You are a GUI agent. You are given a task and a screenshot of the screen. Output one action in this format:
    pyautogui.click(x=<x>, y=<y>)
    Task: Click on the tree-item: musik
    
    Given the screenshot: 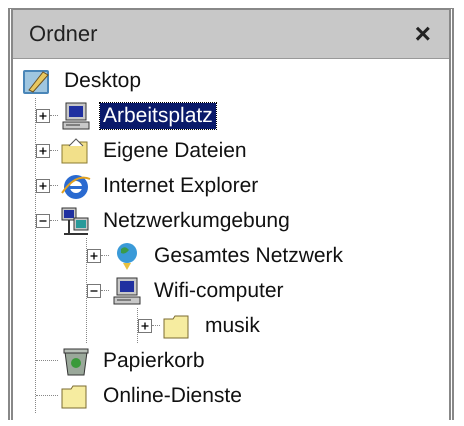 What is the action you would take?
    pyautogui.click(x=232, y=325)
    